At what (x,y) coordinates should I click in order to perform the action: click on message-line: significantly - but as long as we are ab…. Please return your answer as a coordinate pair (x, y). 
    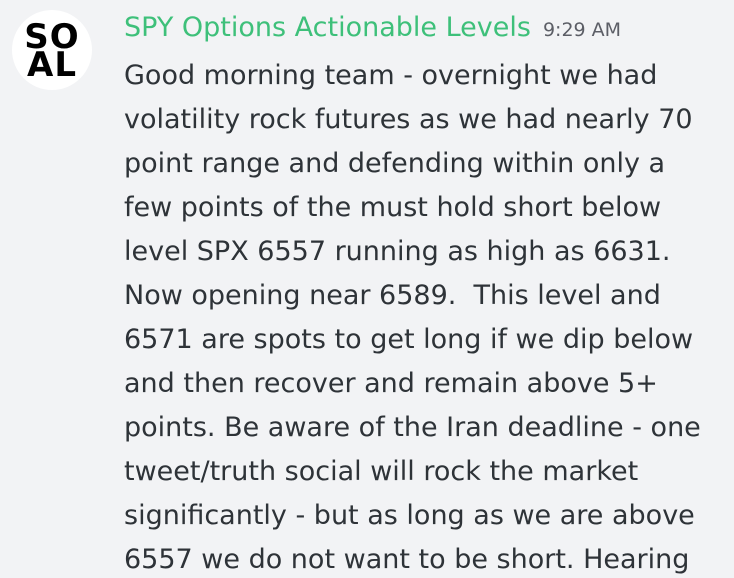
    Looking at the image, I should click on (409, 515).